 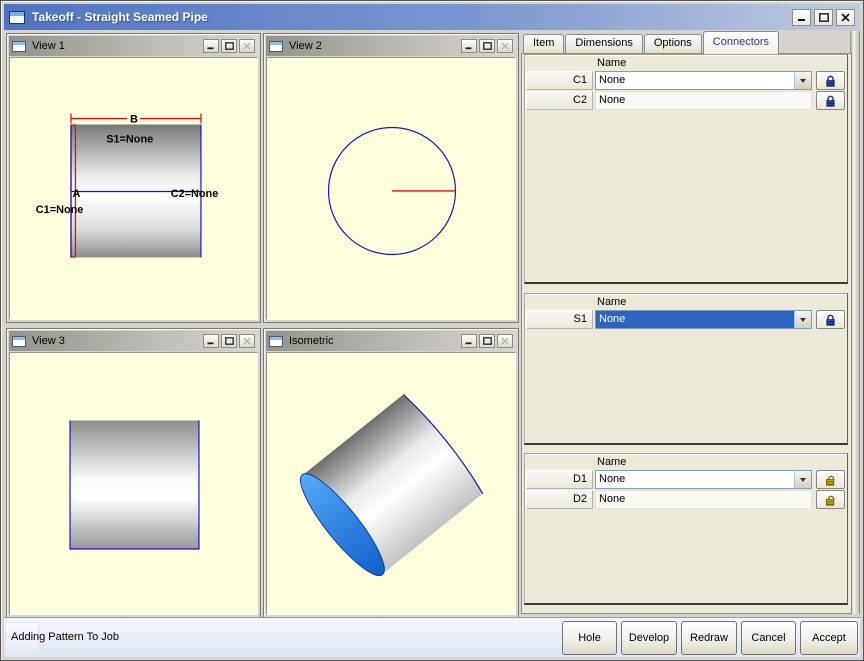 I want to click on view2-canvas, so click(x=391, y=188).